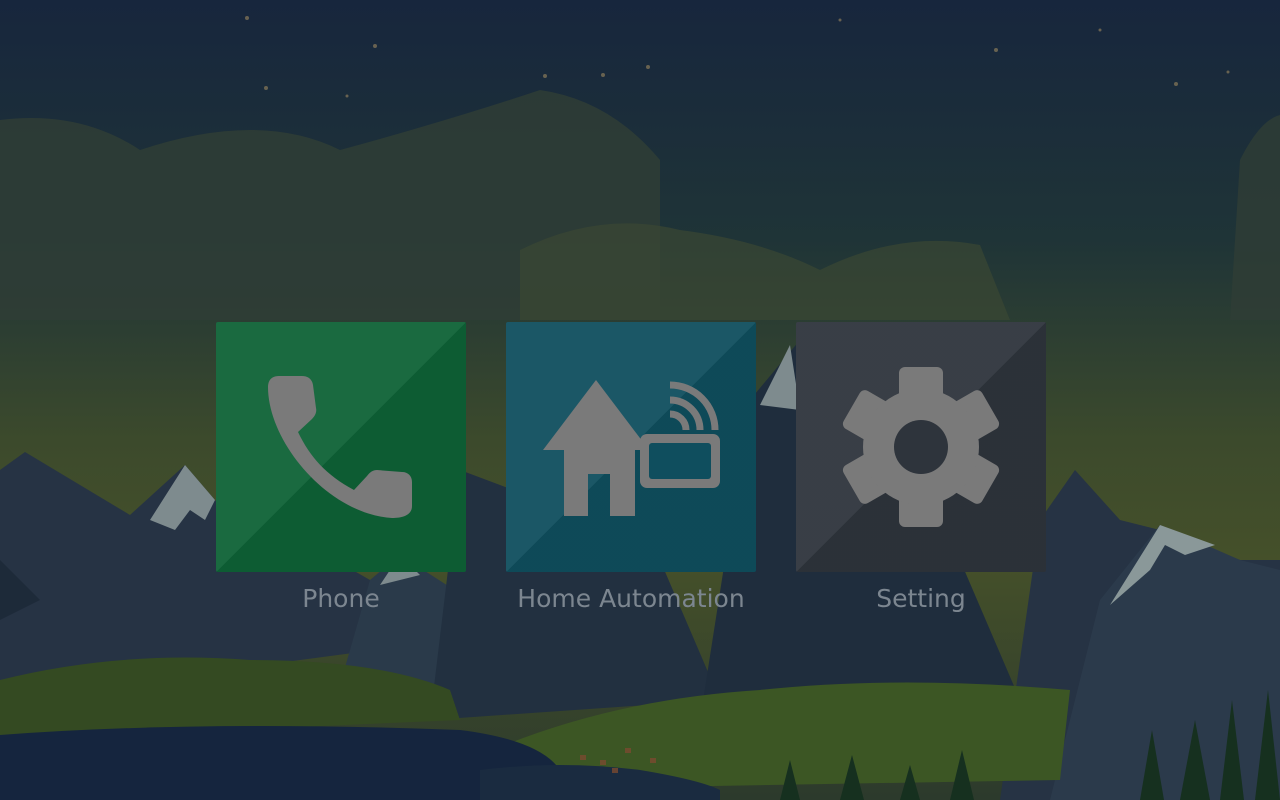  I want to click on home-automation-tile, so click(631, 447).